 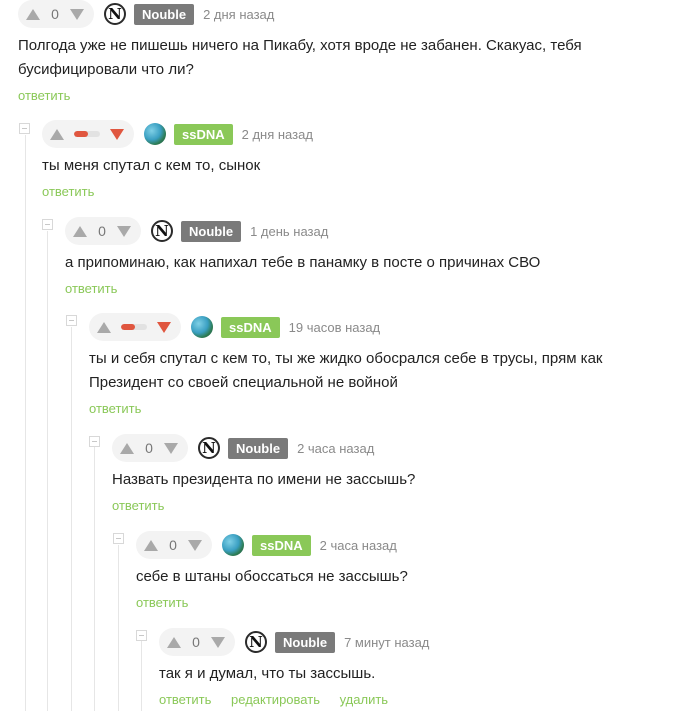 I want to click on comment-header: 0 N Nouble 1 день назад, so click(x=196, y=231).